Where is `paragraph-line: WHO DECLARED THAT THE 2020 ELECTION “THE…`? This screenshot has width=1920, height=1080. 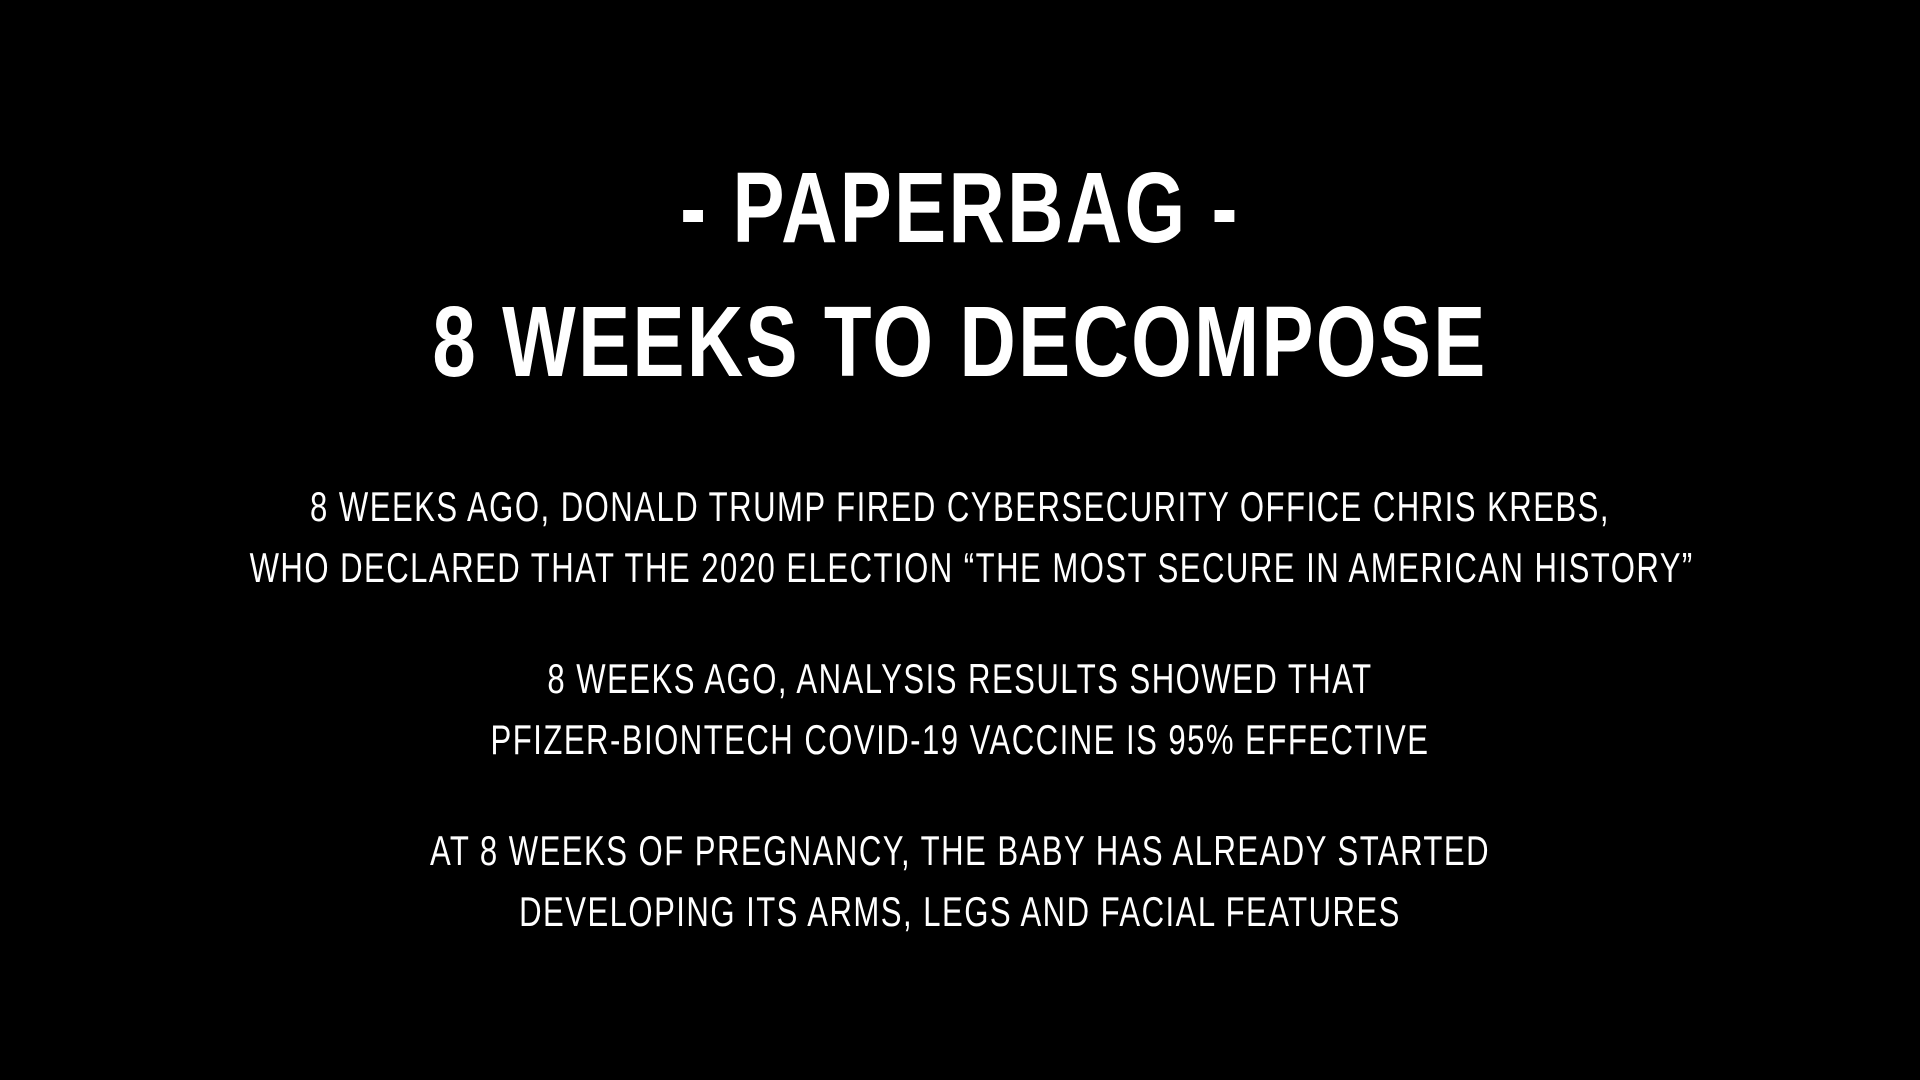
paragraph-line: WHO DECLARED THAT THE 2020 ELECTION “THE… is located at coordinates (971, 567).